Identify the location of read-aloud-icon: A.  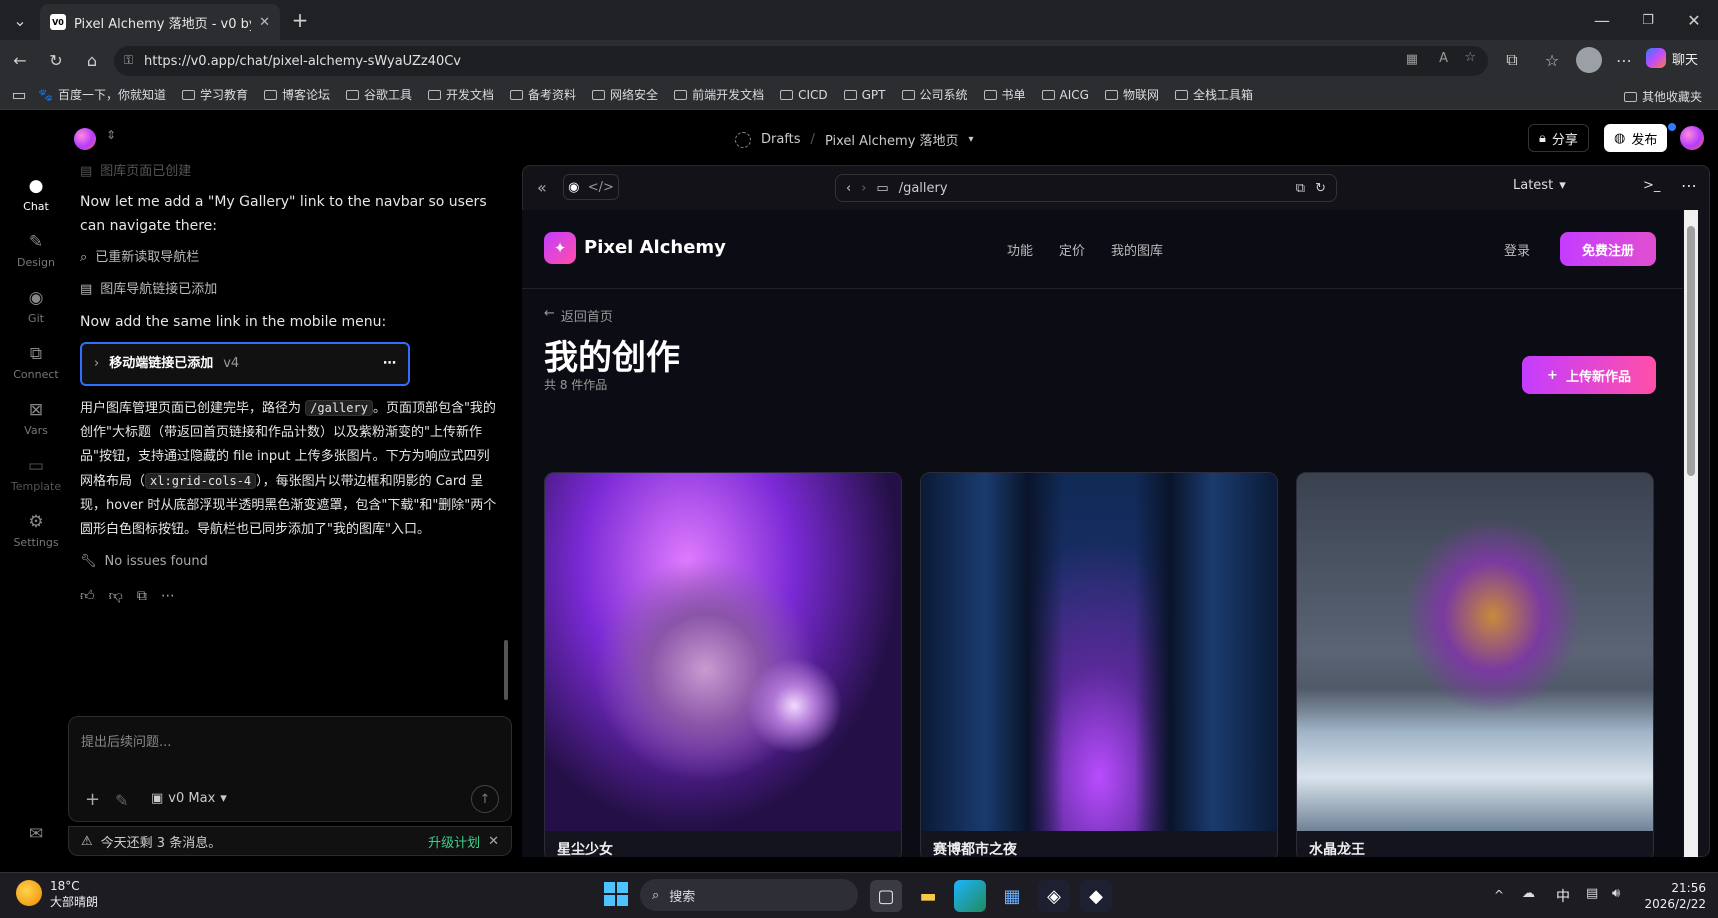
(1443, 58).